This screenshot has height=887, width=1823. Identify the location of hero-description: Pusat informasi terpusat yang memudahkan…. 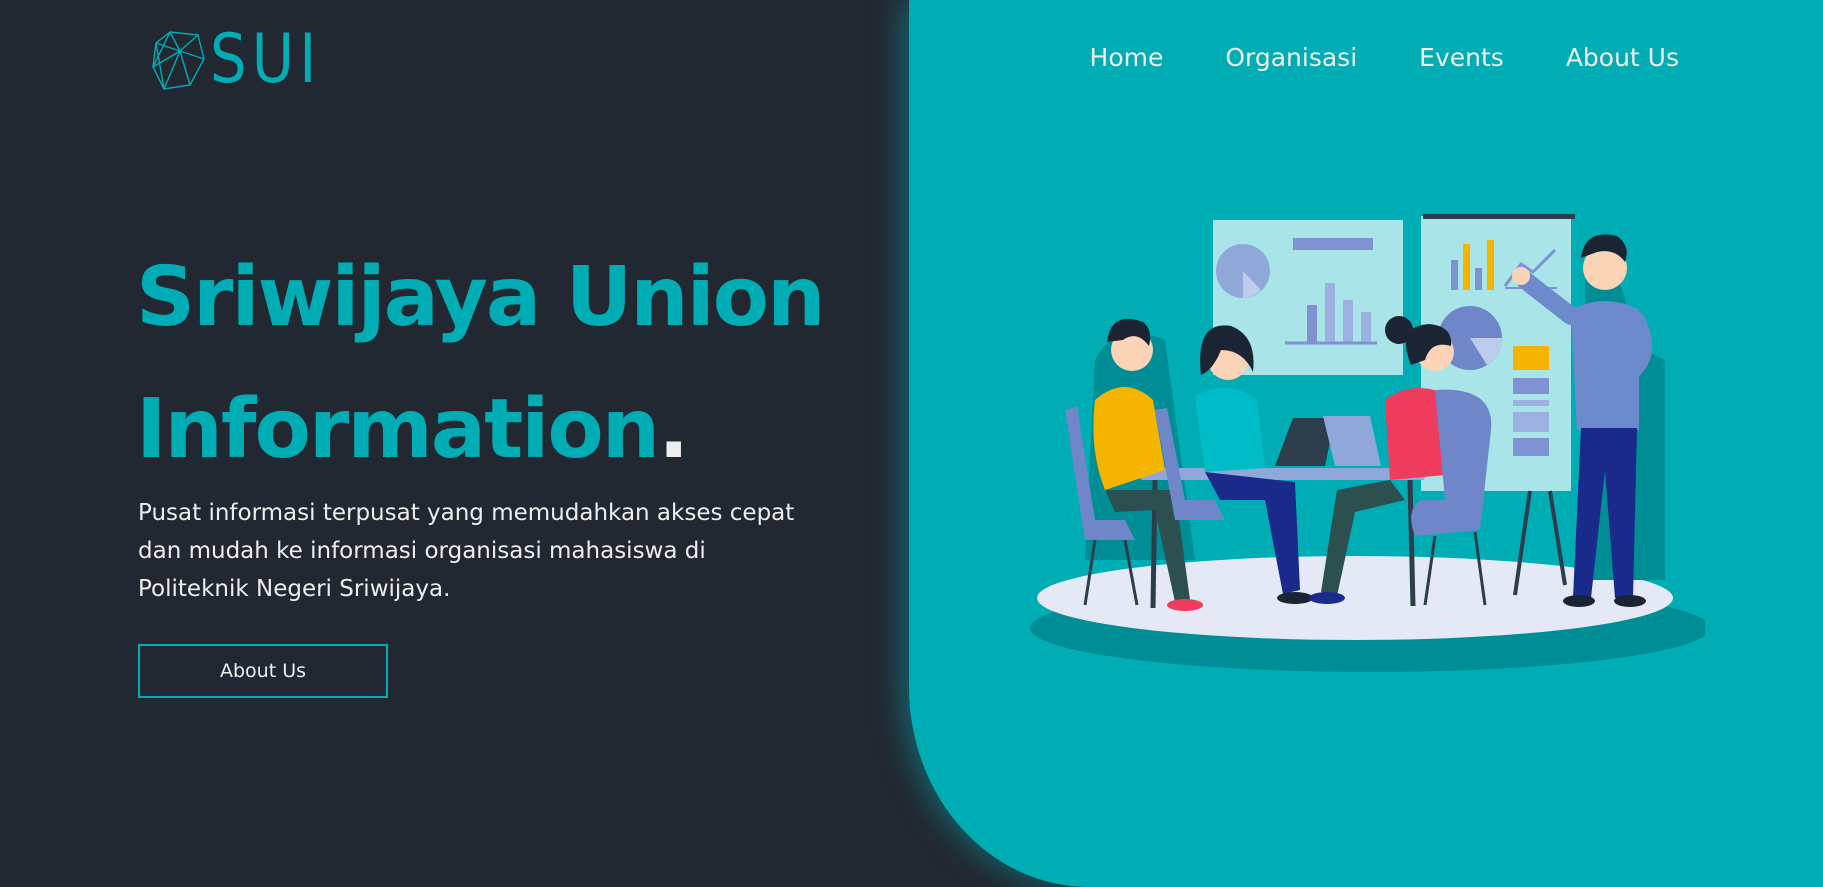
(466, 551).